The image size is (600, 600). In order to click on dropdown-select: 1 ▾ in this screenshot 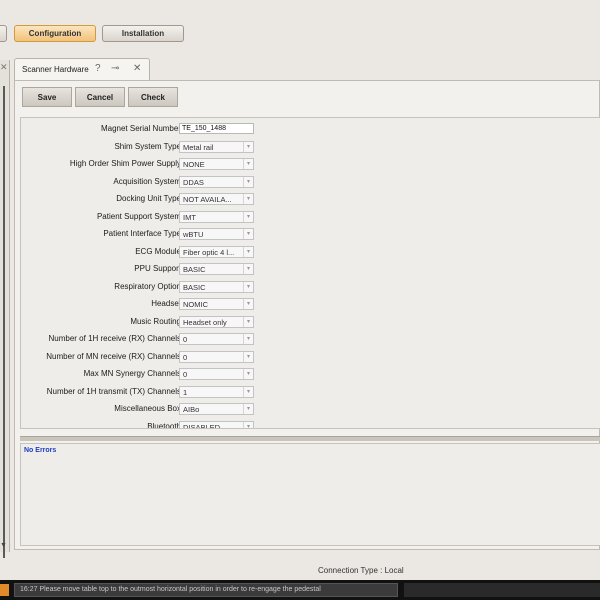, I will do `click(216, 391)`.